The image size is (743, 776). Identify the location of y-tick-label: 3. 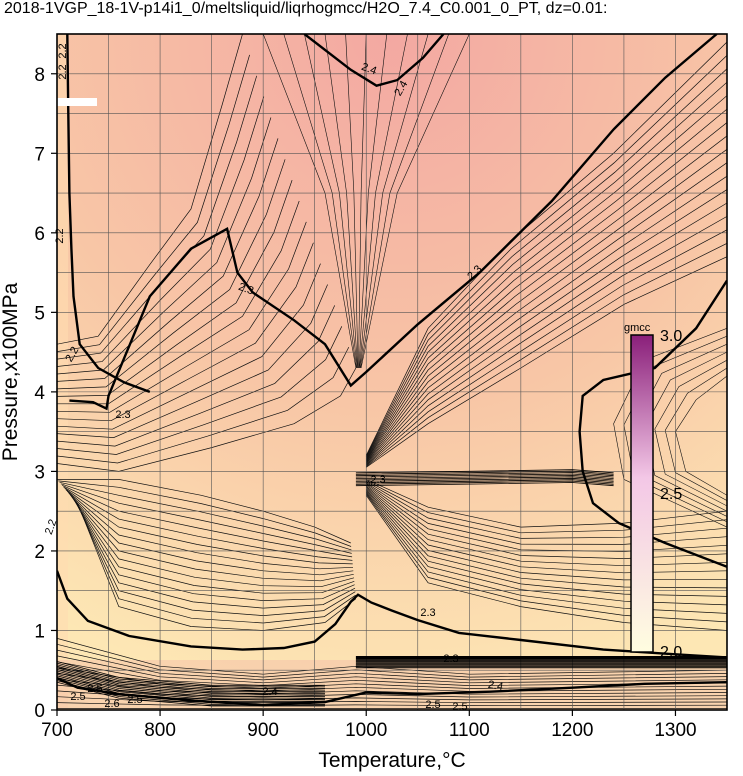
(39, 472).